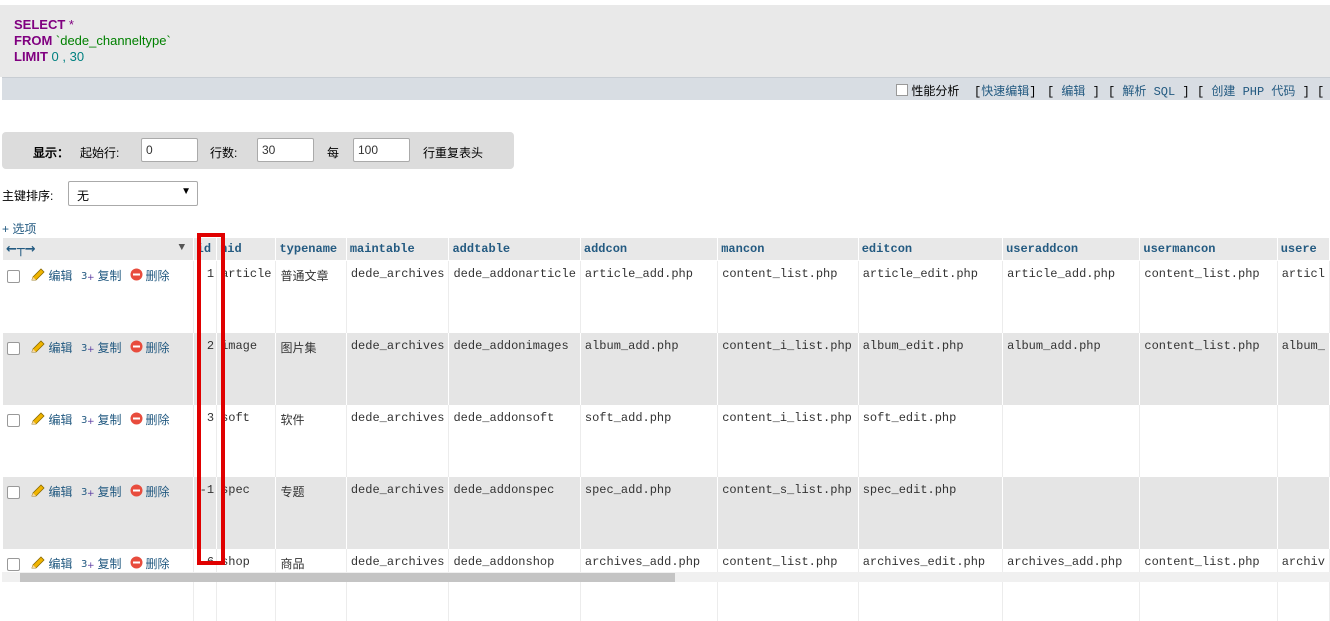  I want to click on cell-typename: 软件, so click(311, 441).